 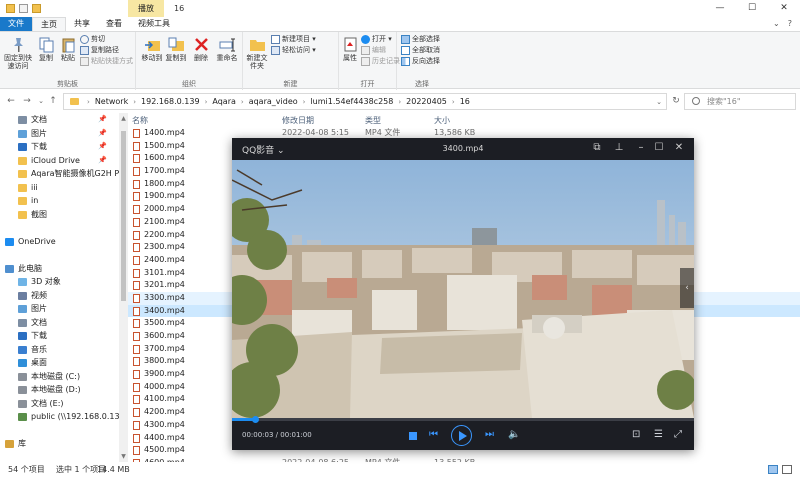 What do you see at coordinates (59, 188) in the screenshot?
I see `nav-item: iii` at bounding box center [59, 188].